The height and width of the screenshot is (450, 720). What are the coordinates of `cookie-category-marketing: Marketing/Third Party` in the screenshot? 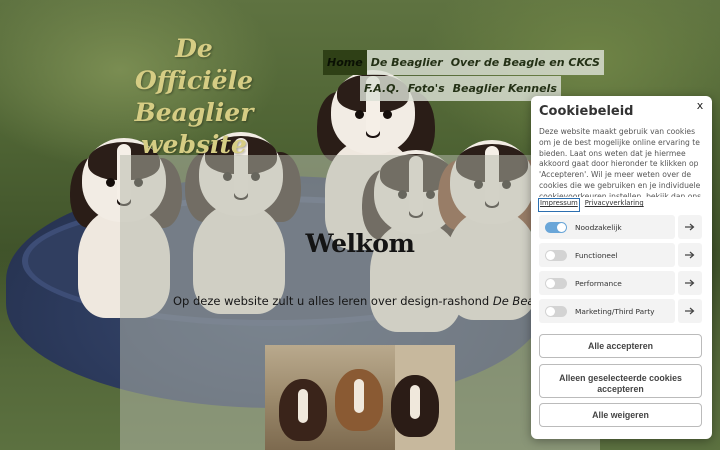 It's located at (621, 311).